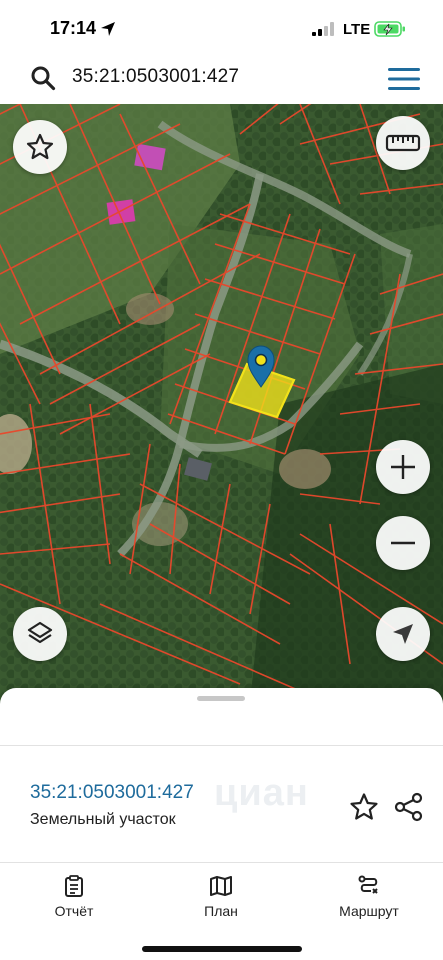 This screenshot has width=443, height=960. What do you see at coordinates (221, 911) in the screenshot?
I see `tab-plan-label: План` at bounding box center [221, 911].